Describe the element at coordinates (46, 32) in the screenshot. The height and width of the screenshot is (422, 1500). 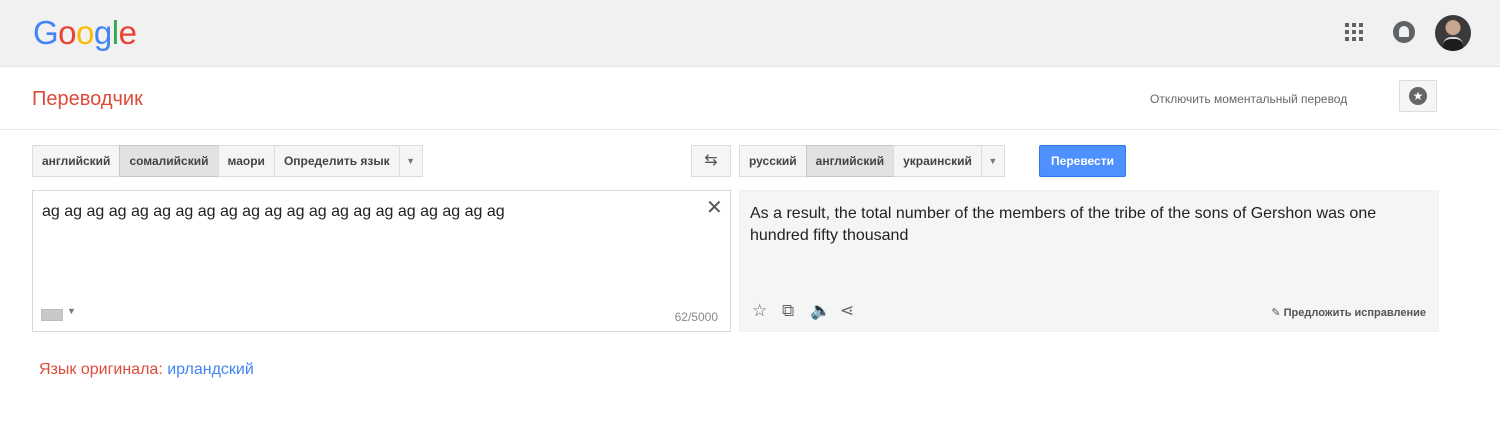
I see `logo-letter: G` at that location.